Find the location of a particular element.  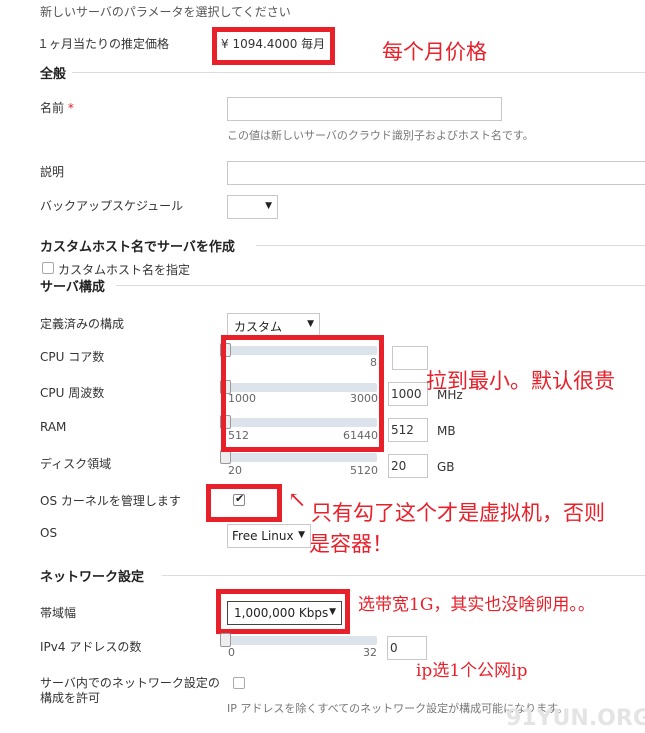

kernel-label: OS カーネルを管理します is located at coordinates (110, 501).